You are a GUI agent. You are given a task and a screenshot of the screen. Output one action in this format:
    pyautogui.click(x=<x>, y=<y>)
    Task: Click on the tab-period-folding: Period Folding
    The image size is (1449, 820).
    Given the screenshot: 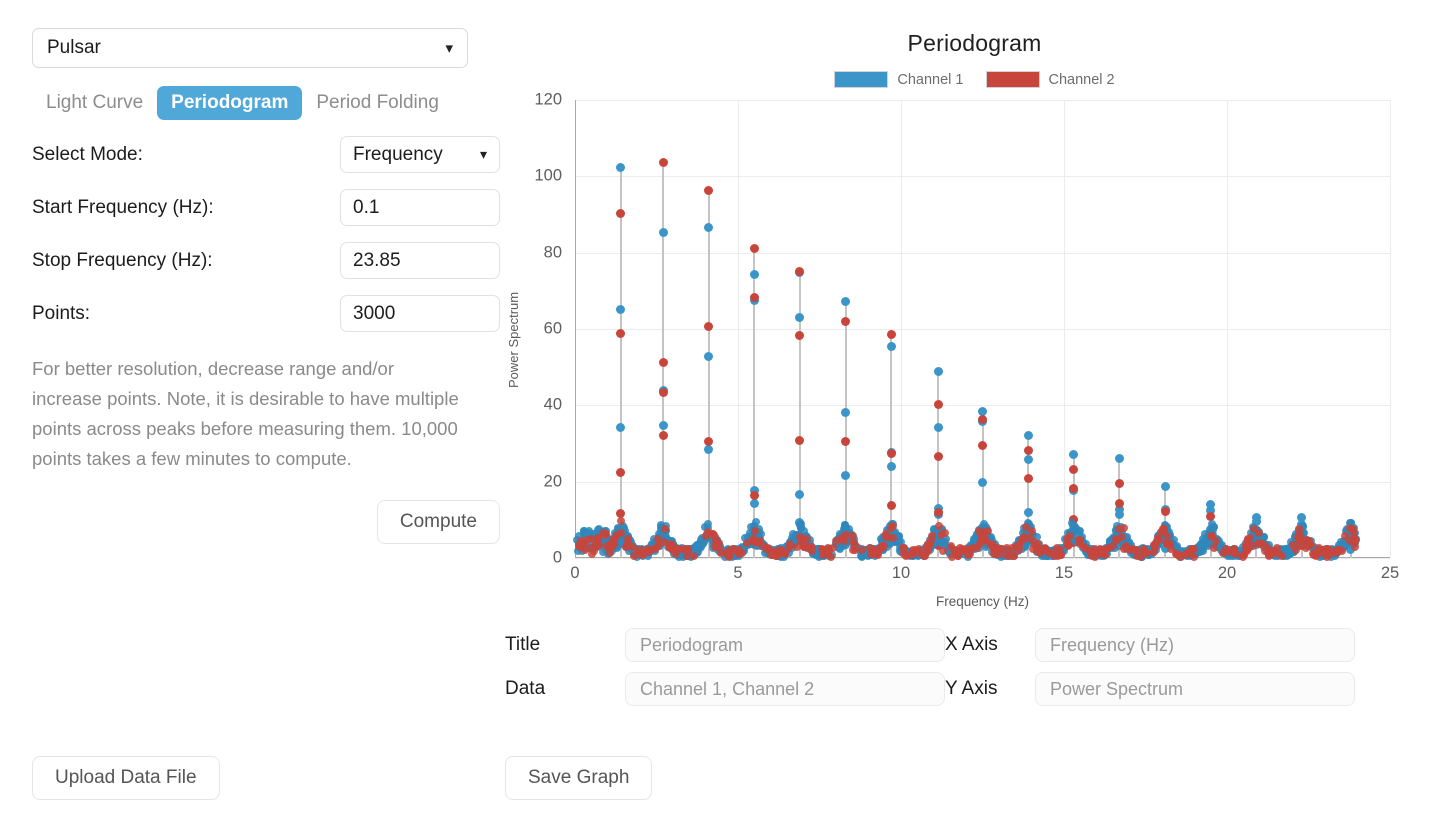 What is the action you would take?
    pyautogui.click(x=377, y=103)
    